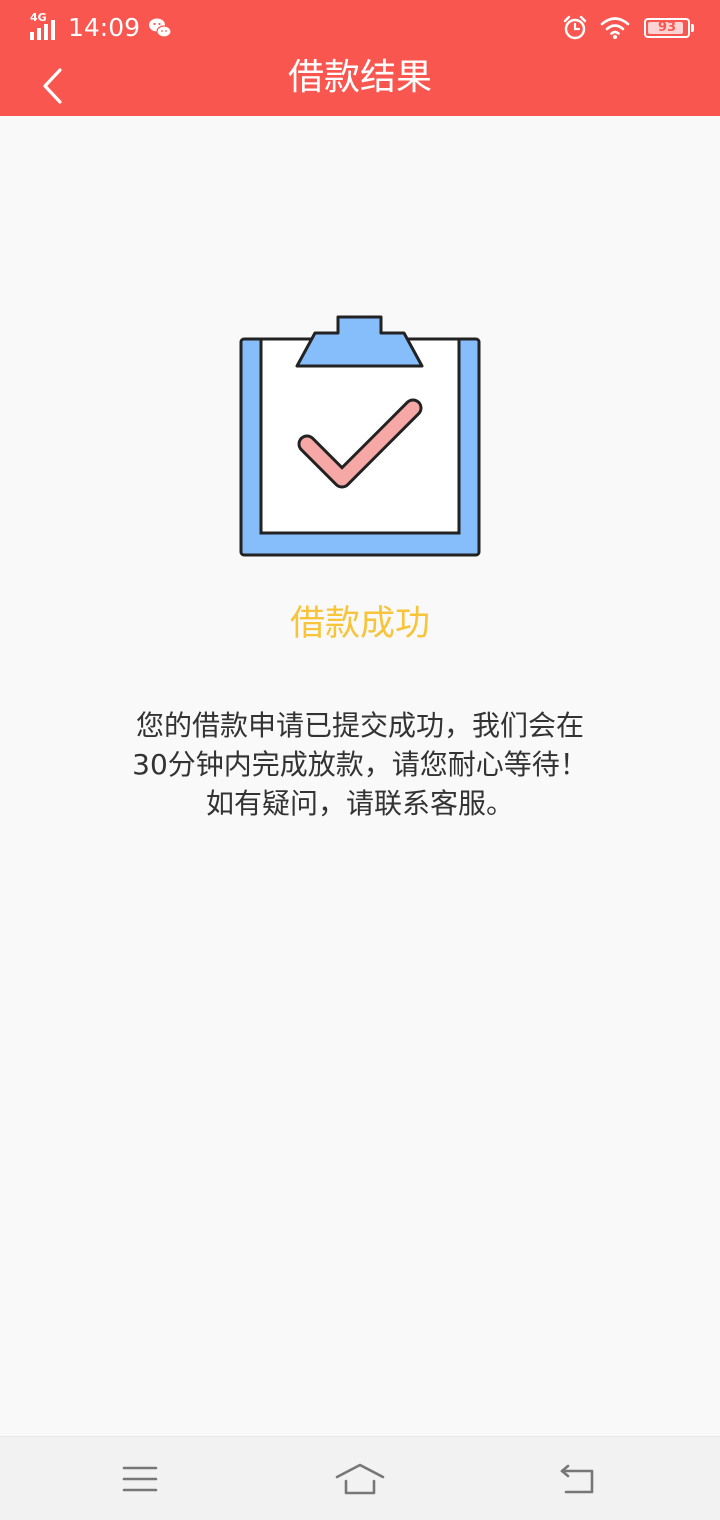  What do you see at coordinates (104, 27) in the screenshot?
I see `status-time: 14:09` at bounding box center [104, 27].